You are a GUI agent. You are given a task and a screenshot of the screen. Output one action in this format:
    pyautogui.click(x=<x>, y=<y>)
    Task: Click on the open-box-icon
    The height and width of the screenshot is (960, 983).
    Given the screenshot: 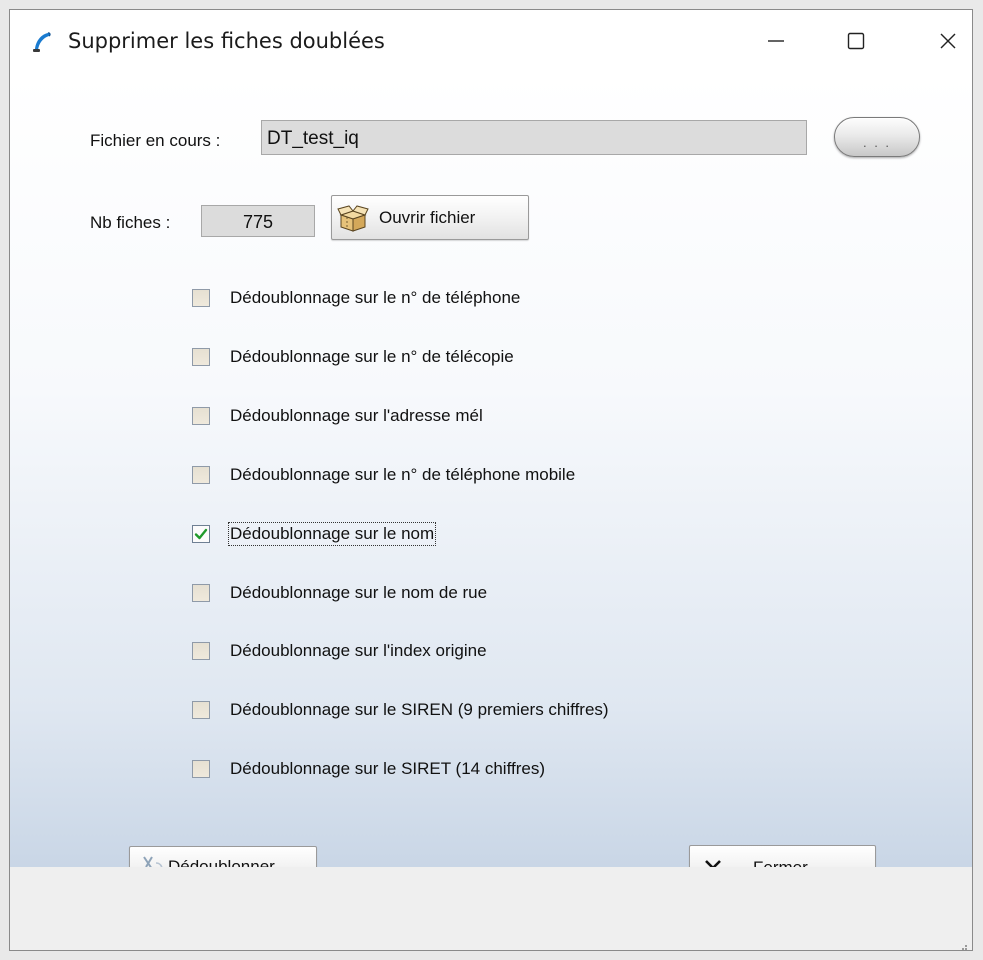 What is the action you would take?
    pyautogui.click(x=353, y=218)
    